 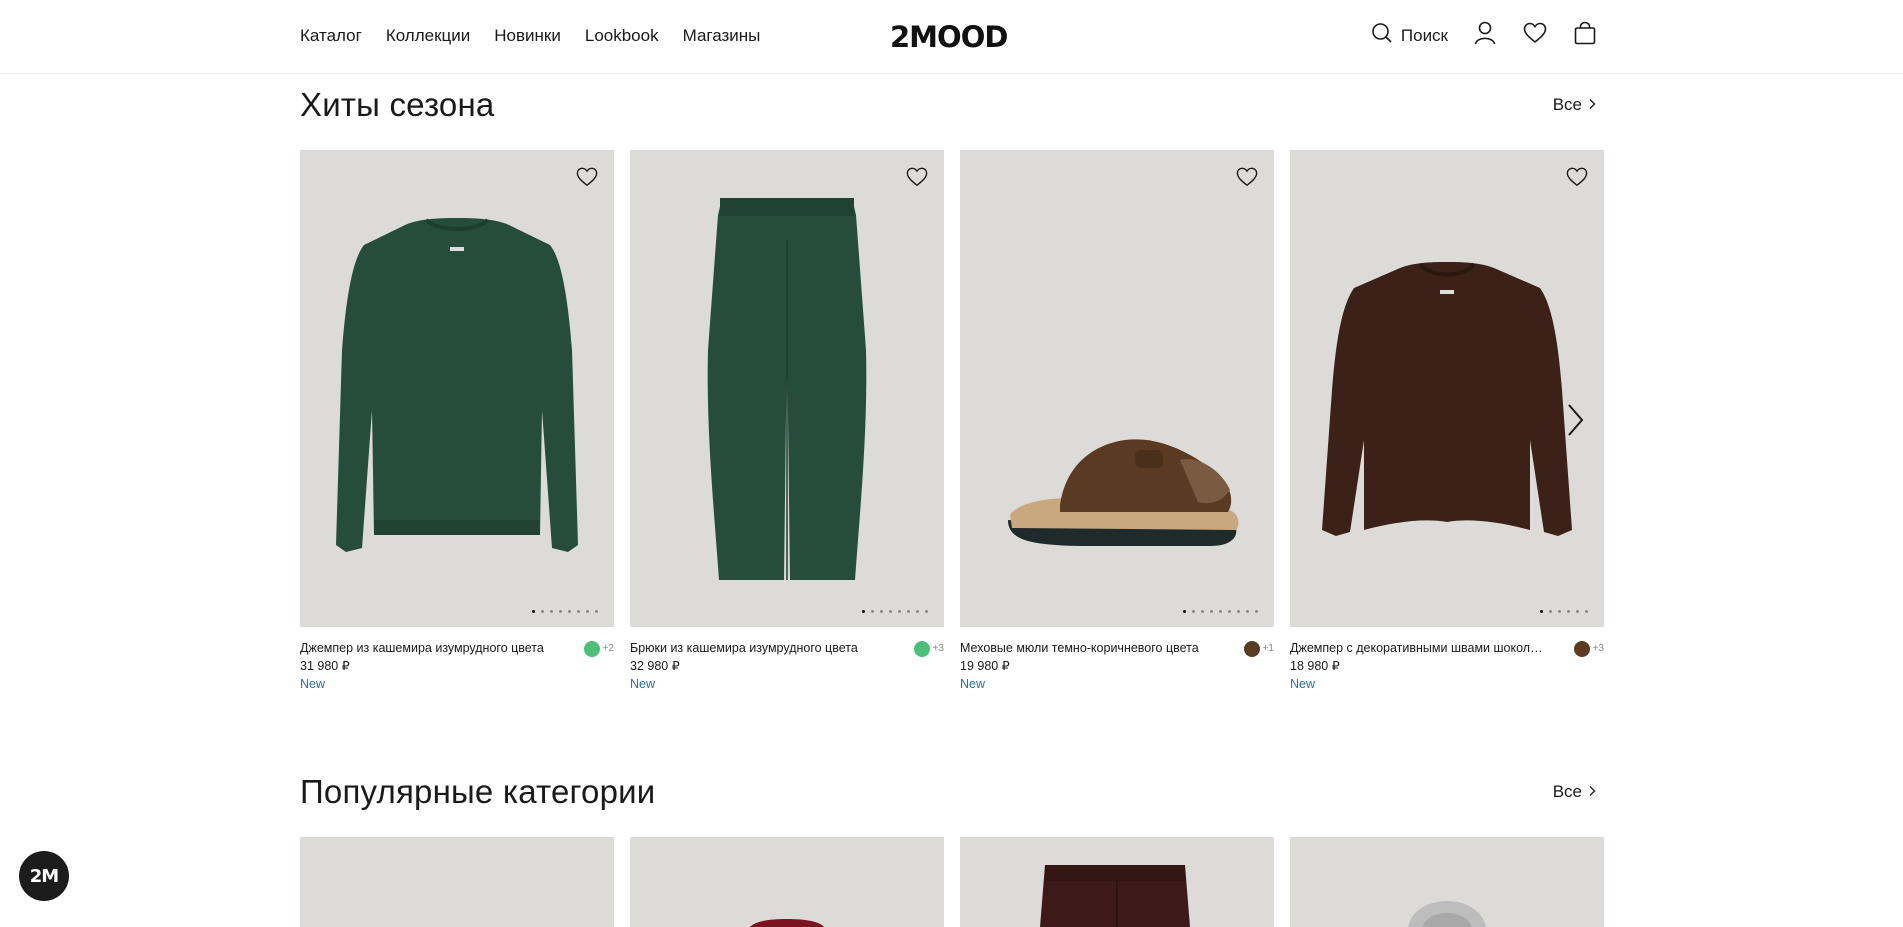 I want to click on favorites-button, so click(x=1535, y=35).